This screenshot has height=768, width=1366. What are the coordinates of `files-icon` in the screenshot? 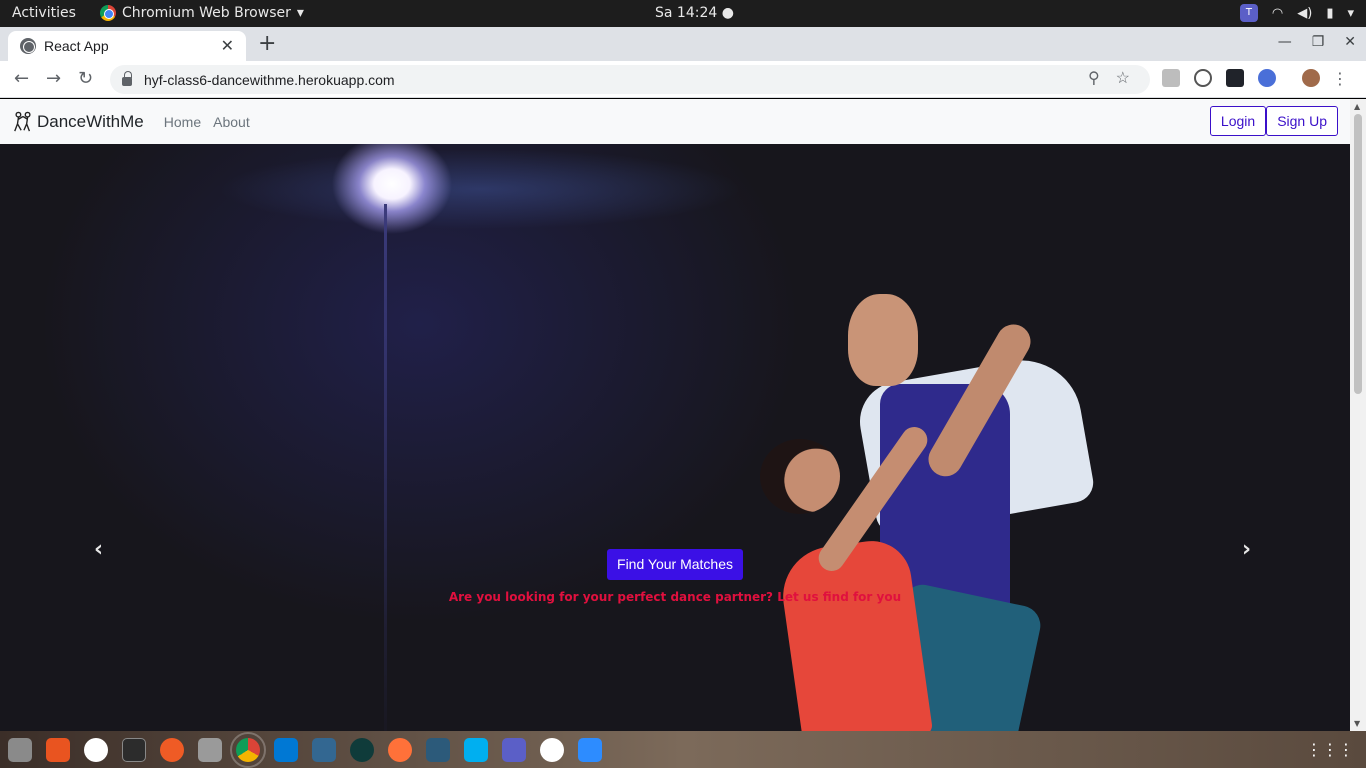 It's located at (20, 749).